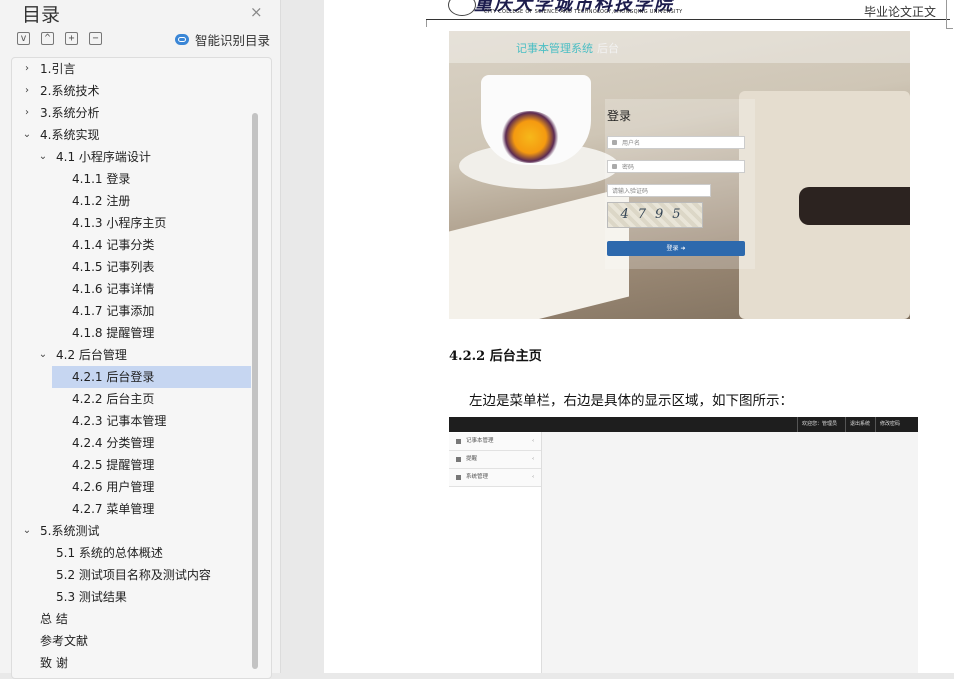 This screenshot has height=679, width=954. Describe the element at coordinates (857, 424) in the screenshot. I see `admin-logout: 退出系统` at that location.